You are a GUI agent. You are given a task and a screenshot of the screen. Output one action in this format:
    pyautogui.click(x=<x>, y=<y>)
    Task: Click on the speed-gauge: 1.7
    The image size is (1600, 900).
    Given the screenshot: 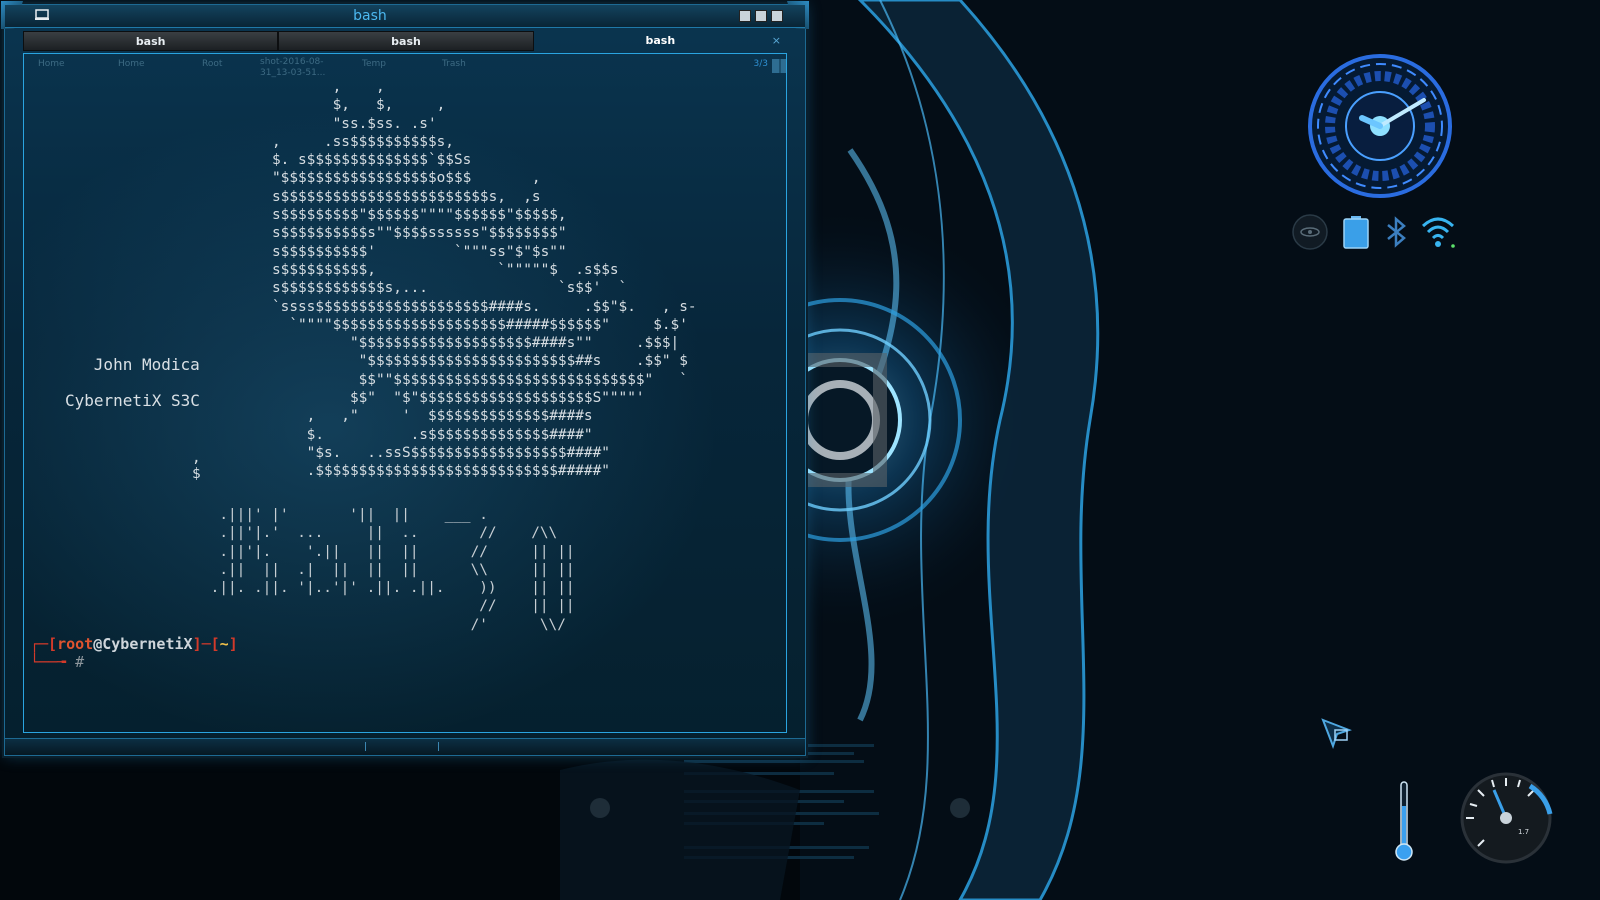 What is the action you would take?
    pyautogui.click(x=1506, y=818)
    